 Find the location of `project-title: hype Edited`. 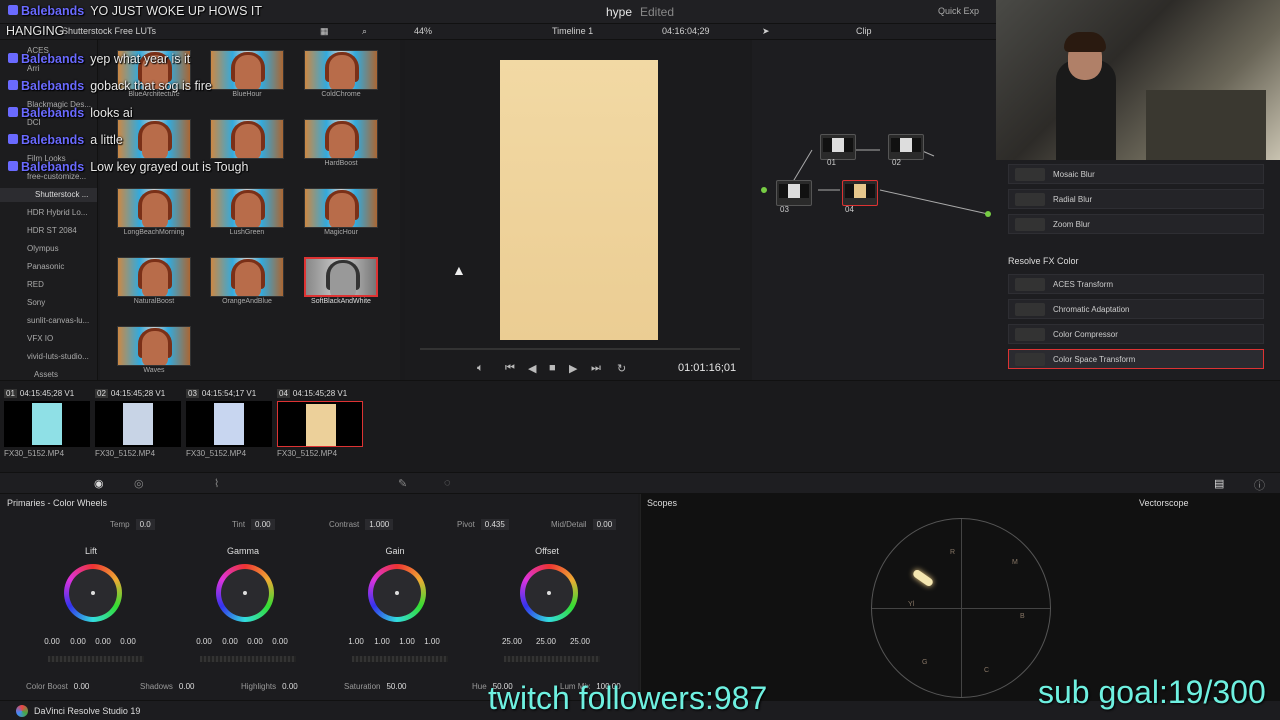

project-title: hype Edited is located at coordinates (640, 12).